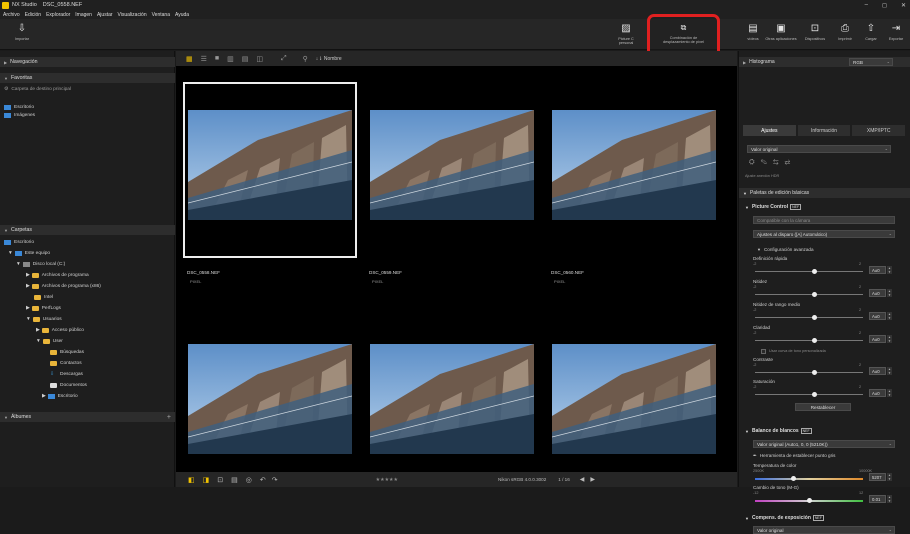  I want to click on export-button: ⇥ Exportar, so click(896, 32).